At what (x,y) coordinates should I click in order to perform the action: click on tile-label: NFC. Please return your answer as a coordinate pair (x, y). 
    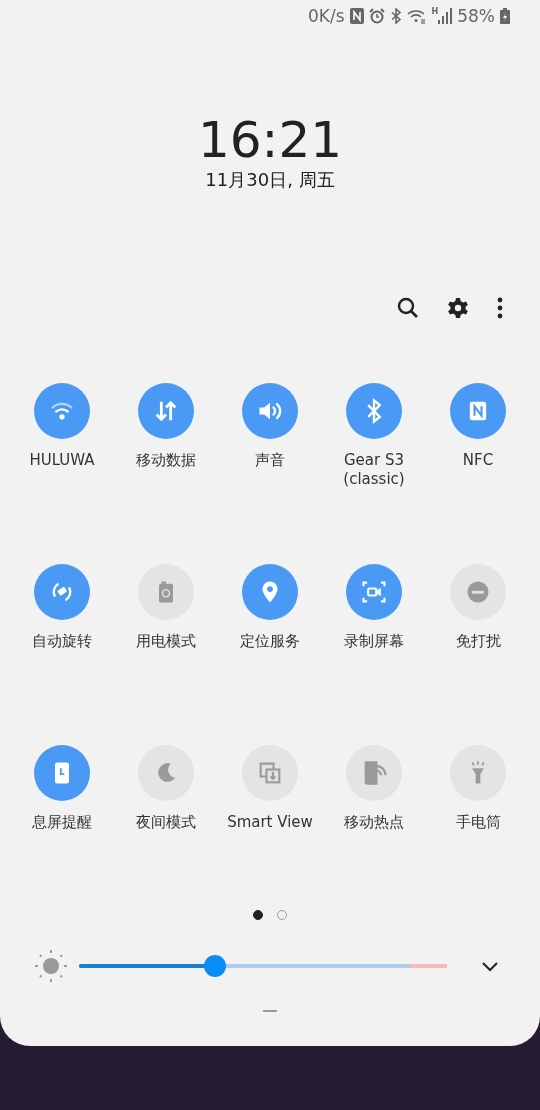
    Looking at the image, I should click on (478, 460).